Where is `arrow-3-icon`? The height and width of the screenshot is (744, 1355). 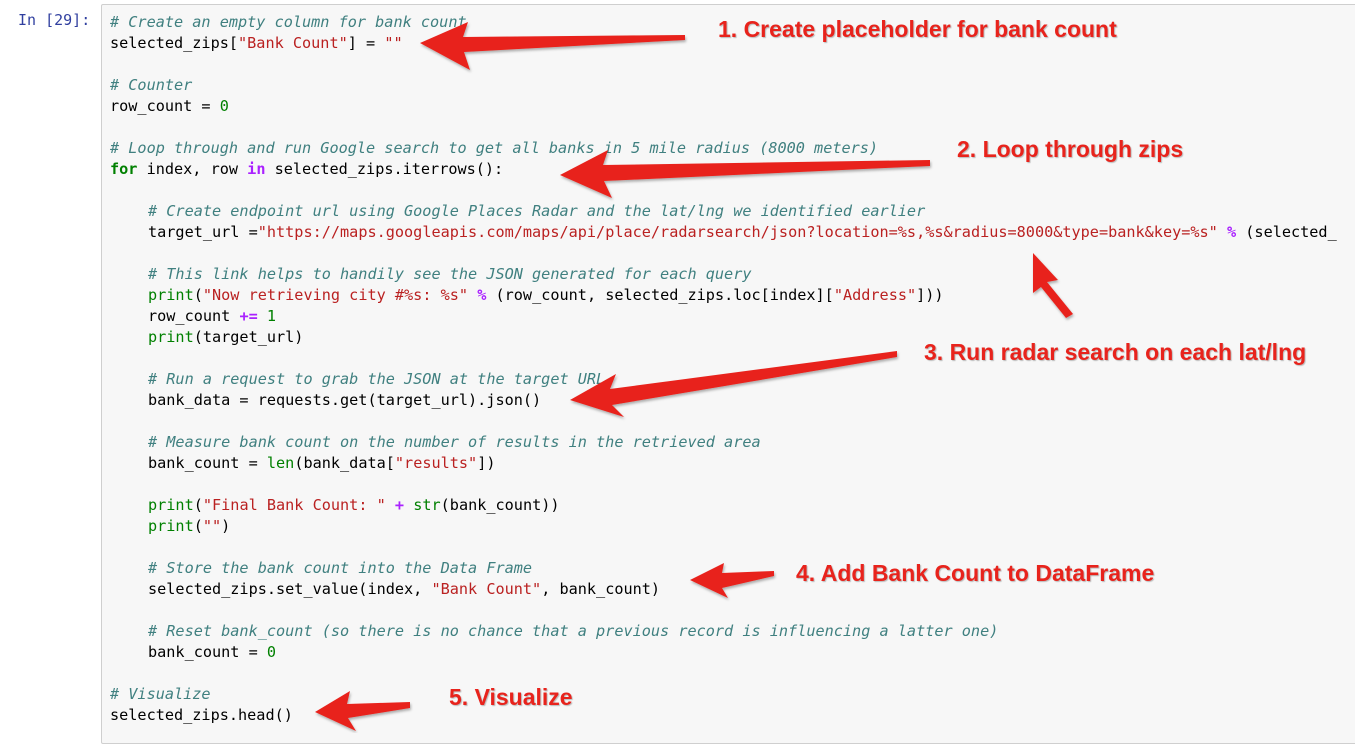 arrow-3-icon is located at coordinates (1053, 285).